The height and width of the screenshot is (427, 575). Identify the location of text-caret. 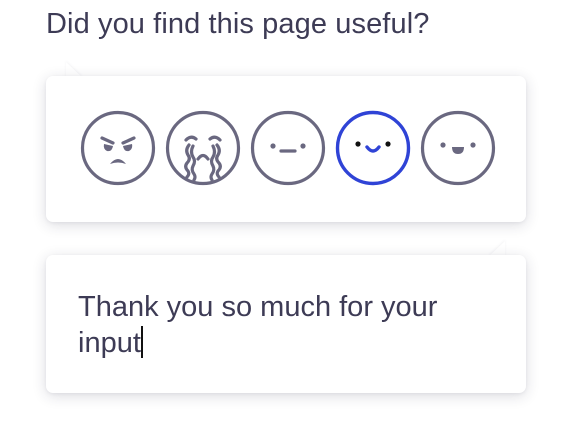
(141, 342).